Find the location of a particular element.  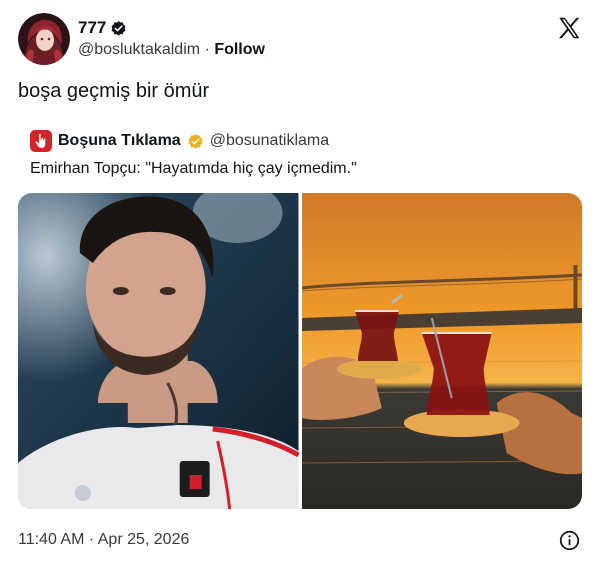

quote-author-avatar is located at coordinates (41, 141).